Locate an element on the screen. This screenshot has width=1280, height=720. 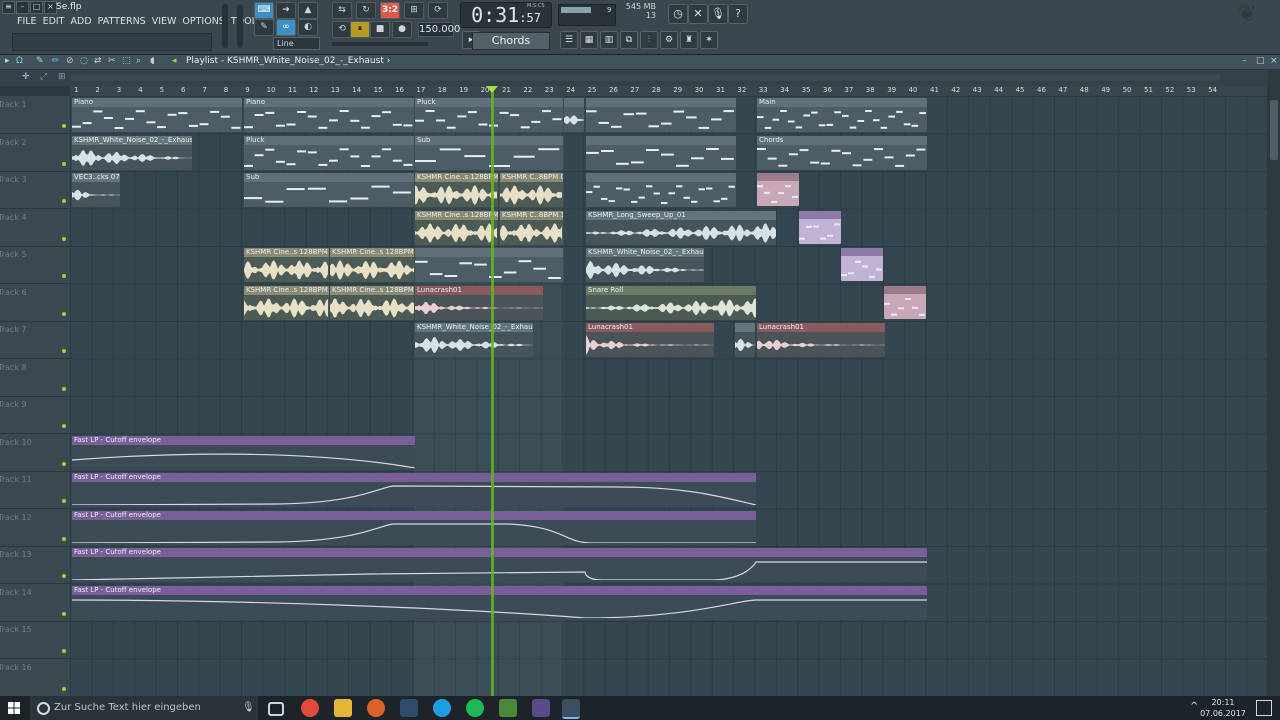
taskbar-clock: 20:11 07.06.2017 is located at coordinates (1223, 708).